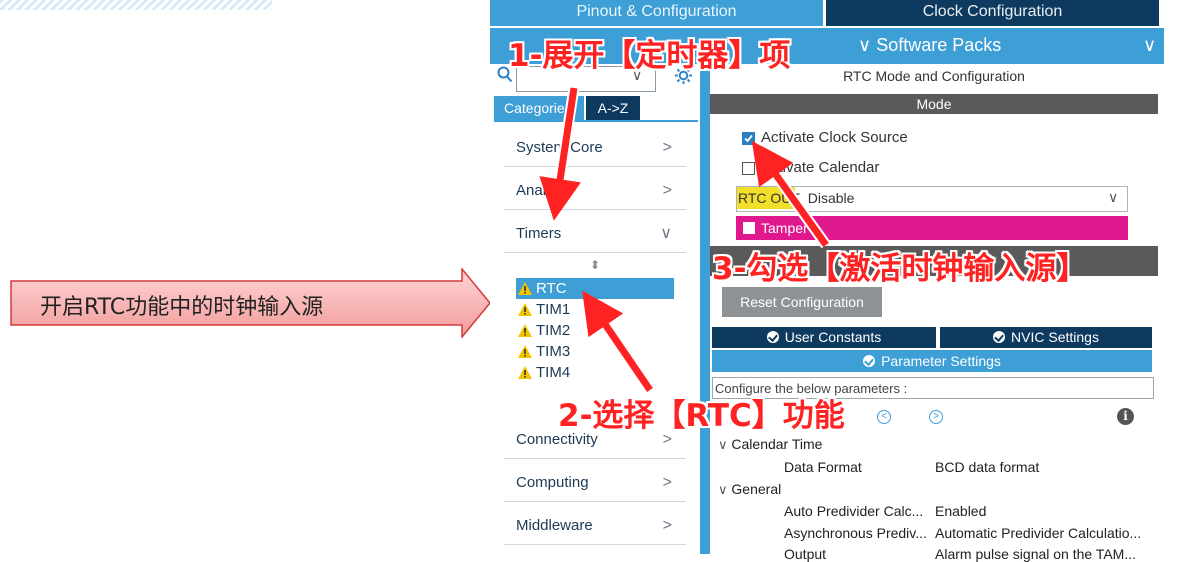  Describe the element at coordinates (900, 269) in the screenshot. I see `annotation-step3: 3-勾选【激活时钟输入源】` at that location.